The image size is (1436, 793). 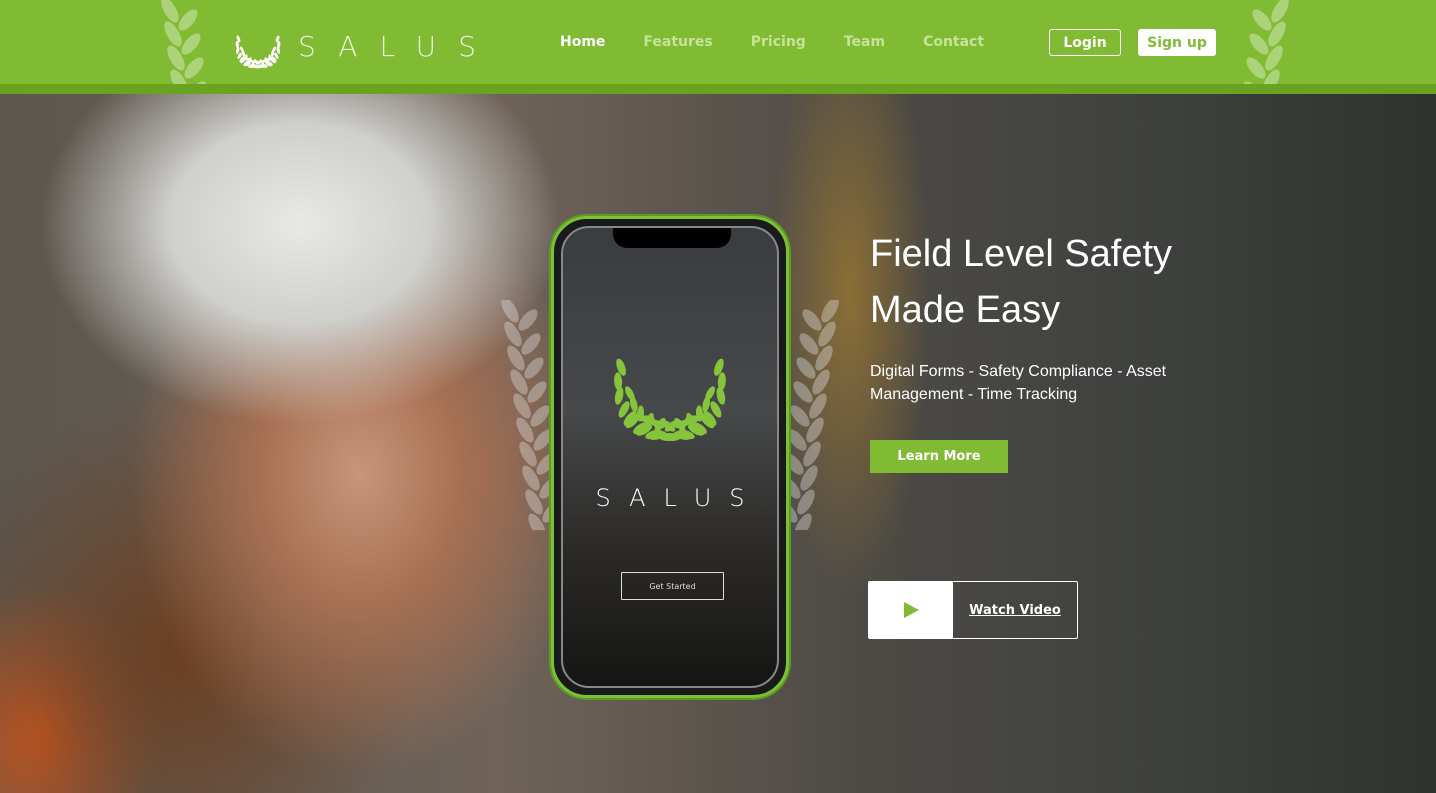 I want to click on brand-logo: SALUS, so click(x=365, y=46).